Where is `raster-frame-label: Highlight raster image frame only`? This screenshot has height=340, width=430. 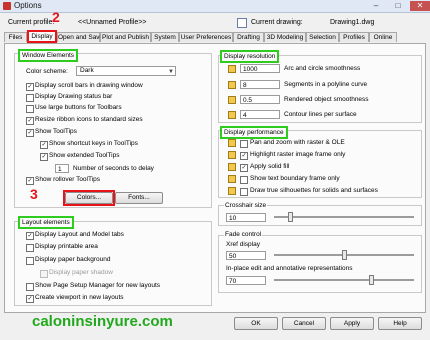 raster-frame-label: Highlight raster image frame only is located at coordinates (298, 154).